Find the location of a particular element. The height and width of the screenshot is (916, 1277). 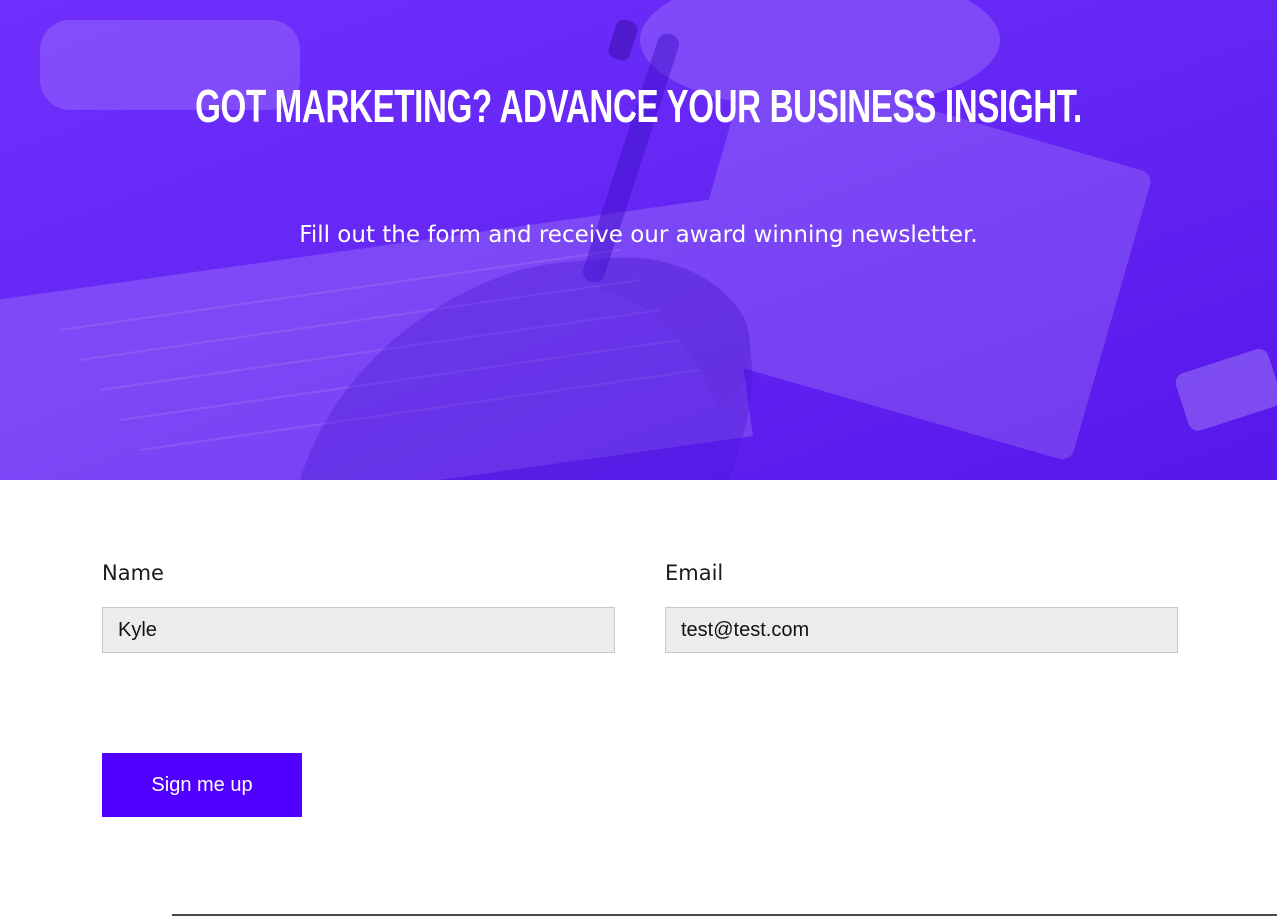

email-input is located at coordinates (921, 630).